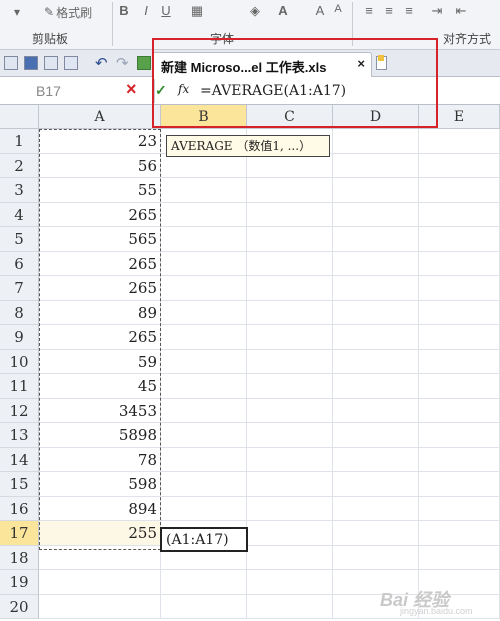  What do you see at coordinates (19, 606) in the screenshot?
I see `row-header: 20` at bounding box center [19, 606].